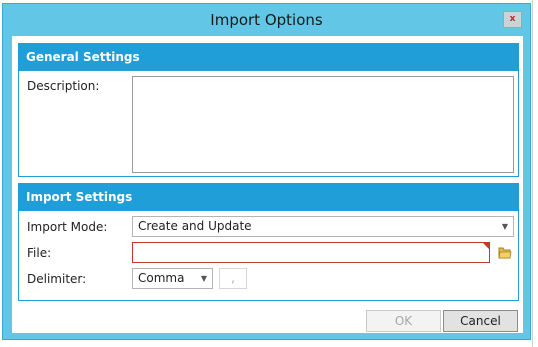 This screenshot has height=347, width=538. Describe the element at coordinates (532, 173) in the screenshot. I see `background-divider` at that location.